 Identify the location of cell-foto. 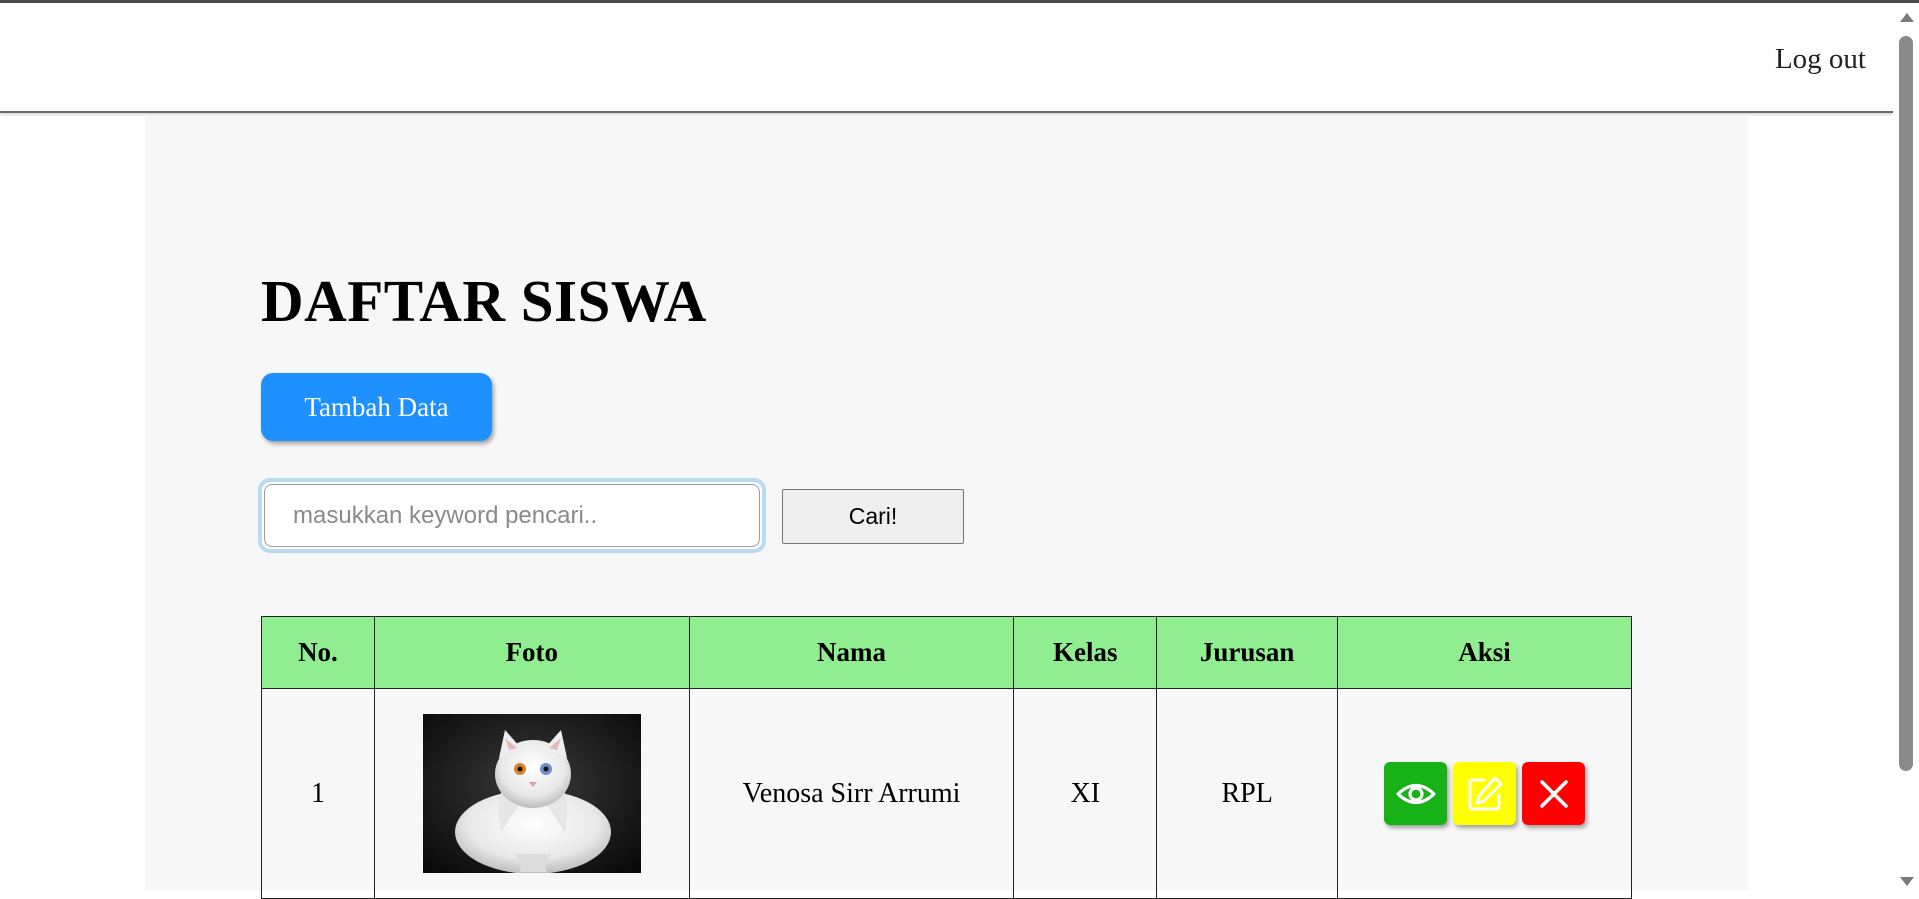
(531, 793).